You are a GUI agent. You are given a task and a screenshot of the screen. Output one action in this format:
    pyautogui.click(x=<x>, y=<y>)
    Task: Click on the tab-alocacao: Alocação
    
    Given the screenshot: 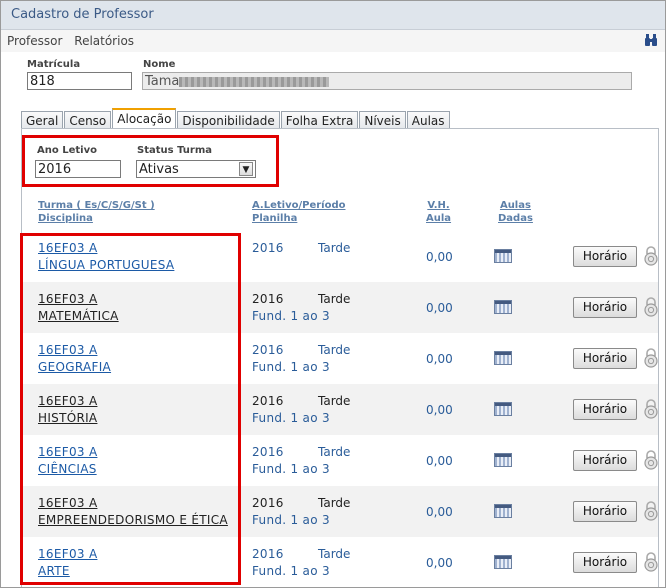 What is the action you would take?
    pyautogui.click(x=144, y=119)
    